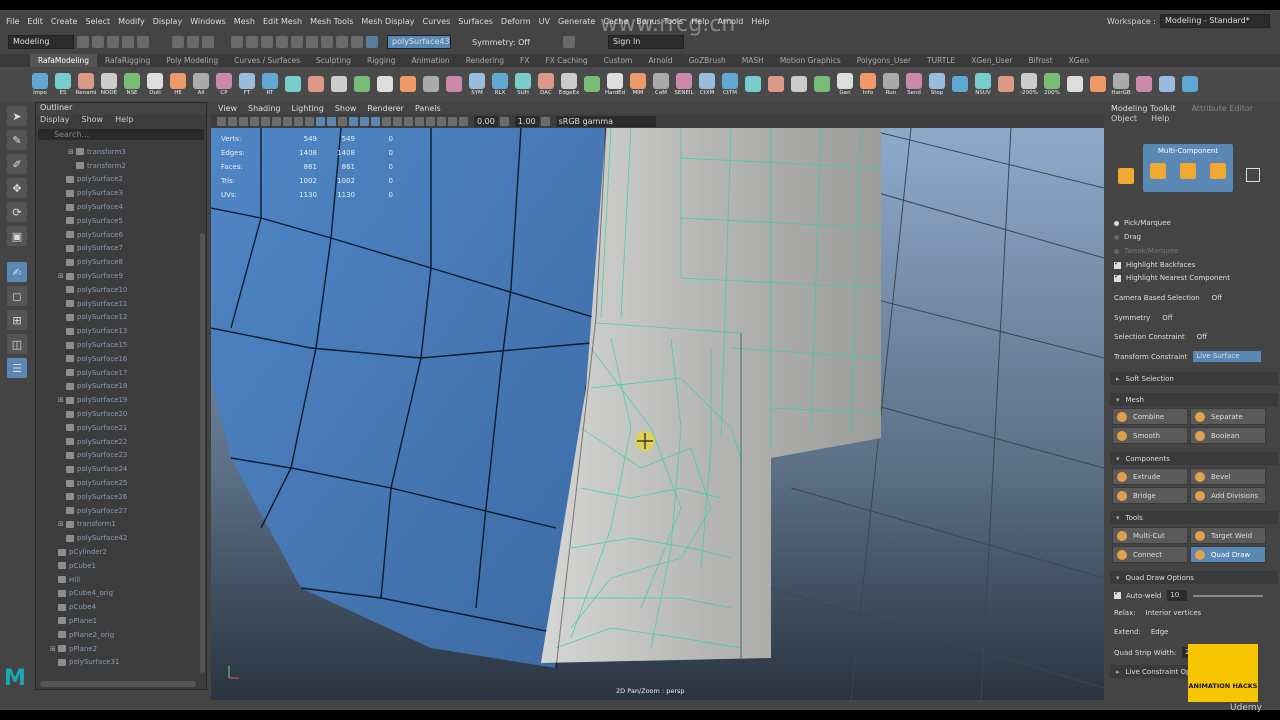 Image resolution: width=1280 pixels, height=720 pixels. What do you see at coordinates (1228, 435) in the screenshot?
I see `boolean-button: Boolean` at bounding box center [1228, 435].